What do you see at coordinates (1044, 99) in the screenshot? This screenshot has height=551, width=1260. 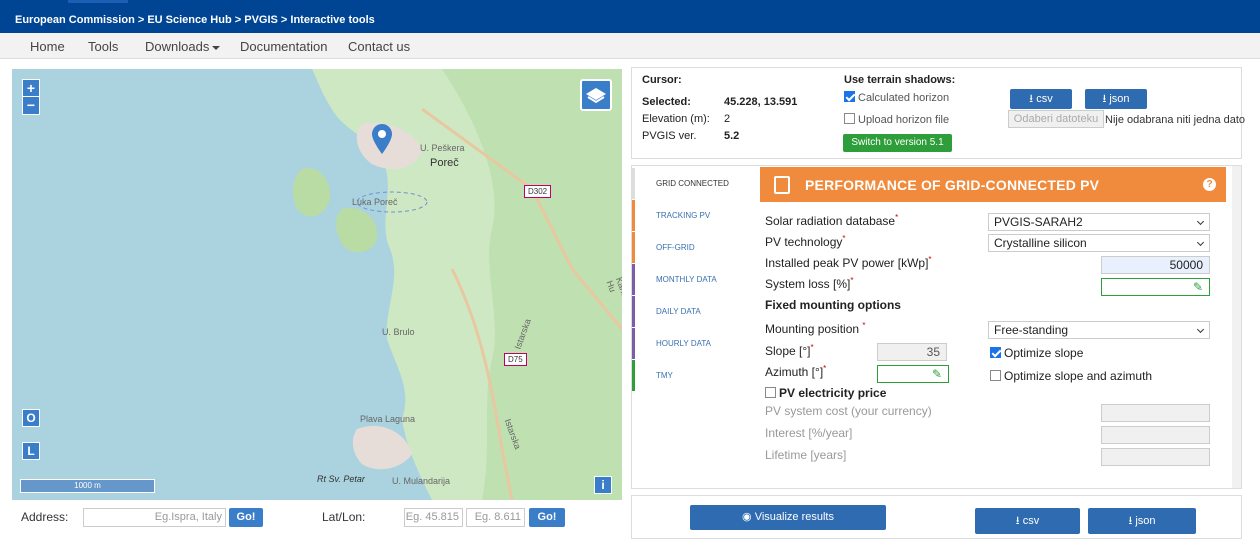 I see `horizon-csv-label: csv` at bounding box center [1044, 99].